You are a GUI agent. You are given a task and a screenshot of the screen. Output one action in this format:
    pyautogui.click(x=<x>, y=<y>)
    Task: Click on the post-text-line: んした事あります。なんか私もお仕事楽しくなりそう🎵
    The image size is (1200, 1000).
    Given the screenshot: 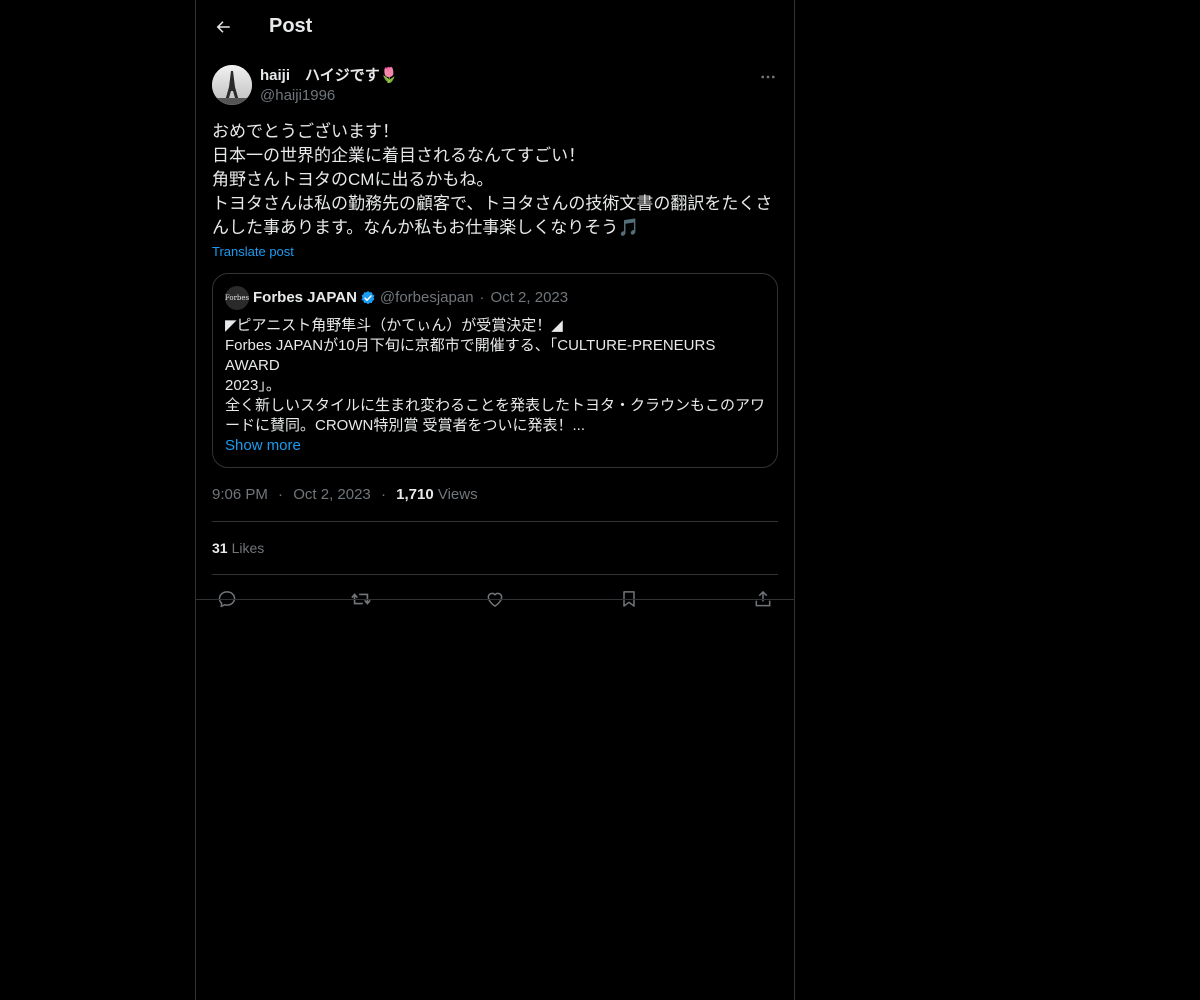 What is the action you would take?
    pyautogui.click(x=426, y=227)
    